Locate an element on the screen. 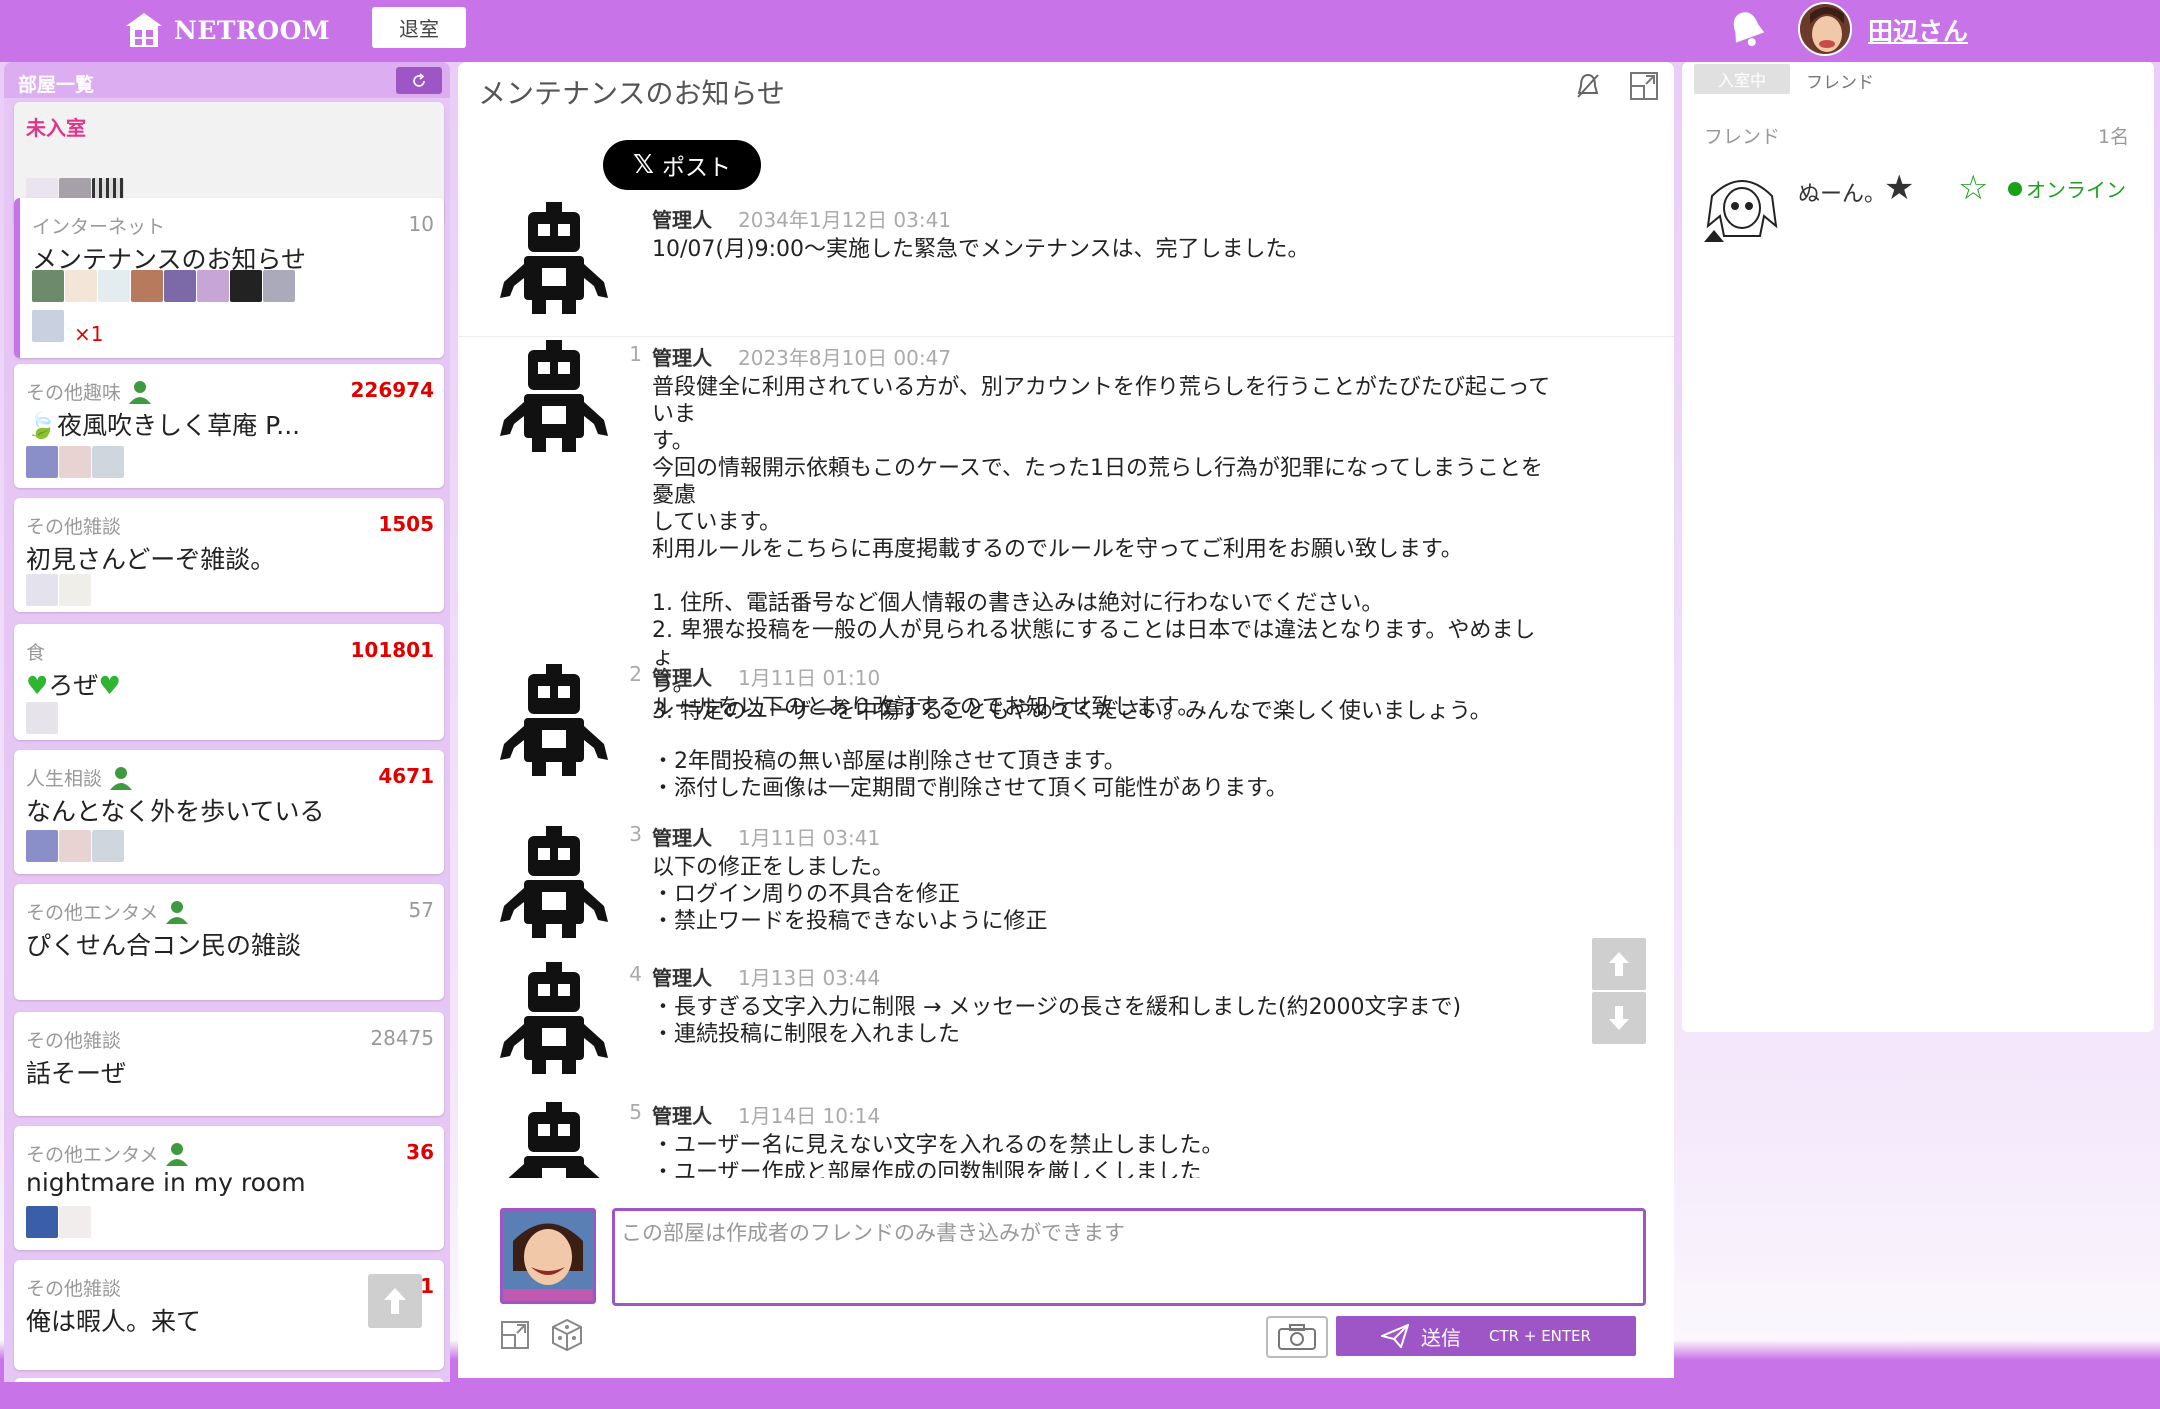  room-card is located at coordinates (229, 1380).